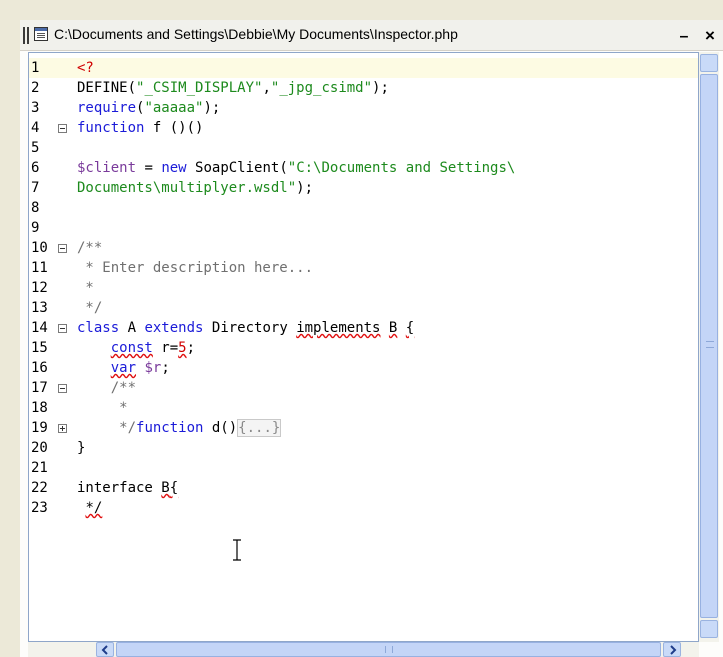 The image size is (723, 657). What do you see at coordinates (35, 188) in the screenshot?
I see `line-number: 7` at bounding box center [35, 188].